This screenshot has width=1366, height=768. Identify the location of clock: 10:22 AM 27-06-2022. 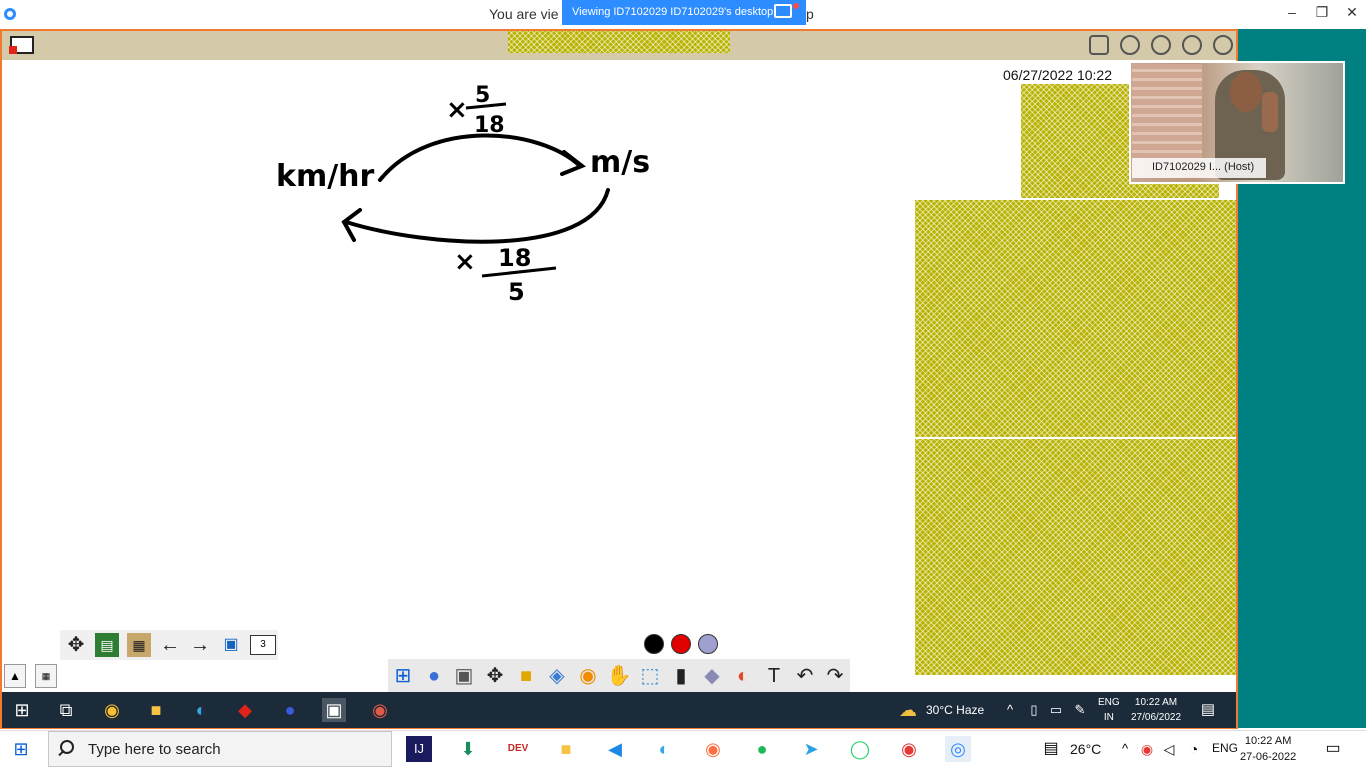
(1268, 749).